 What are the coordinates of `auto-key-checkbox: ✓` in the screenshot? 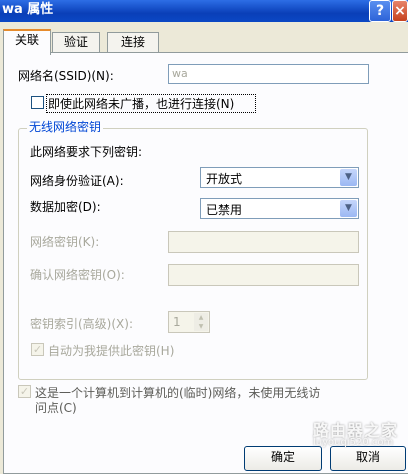 It's located at (37, 349).